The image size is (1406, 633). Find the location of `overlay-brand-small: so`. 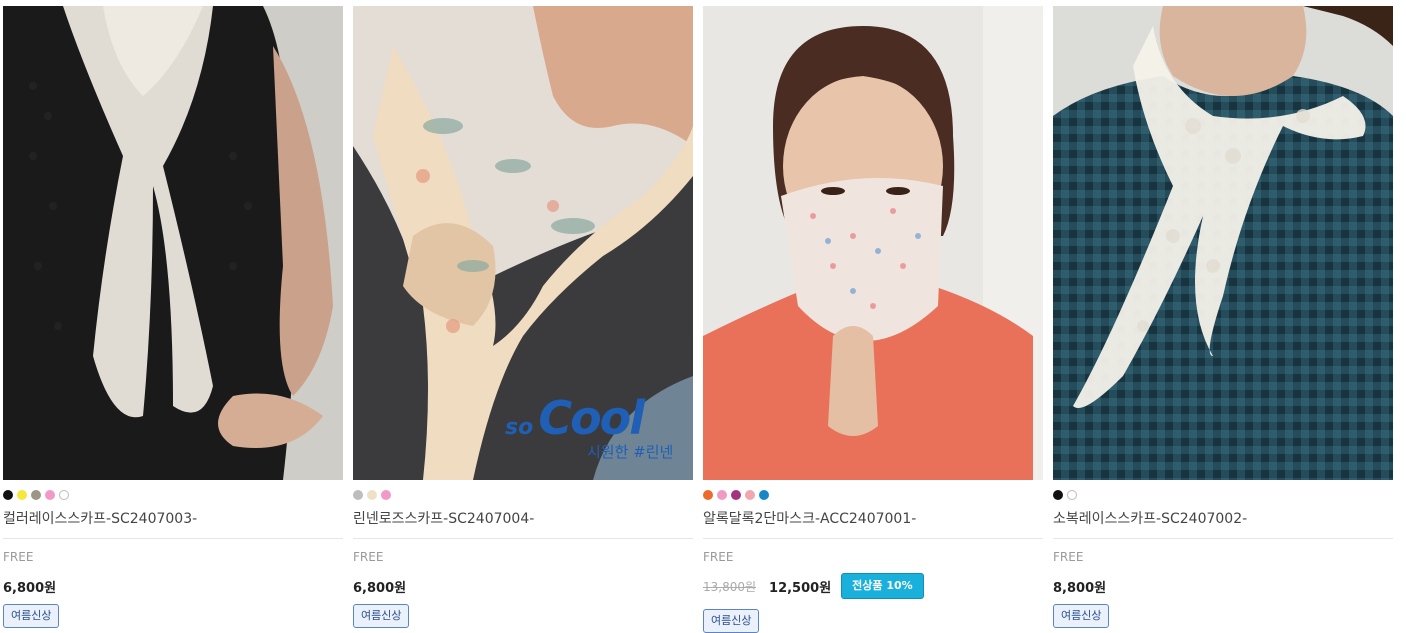

overlay-brand-small: so is located at coordinates (519, 427).